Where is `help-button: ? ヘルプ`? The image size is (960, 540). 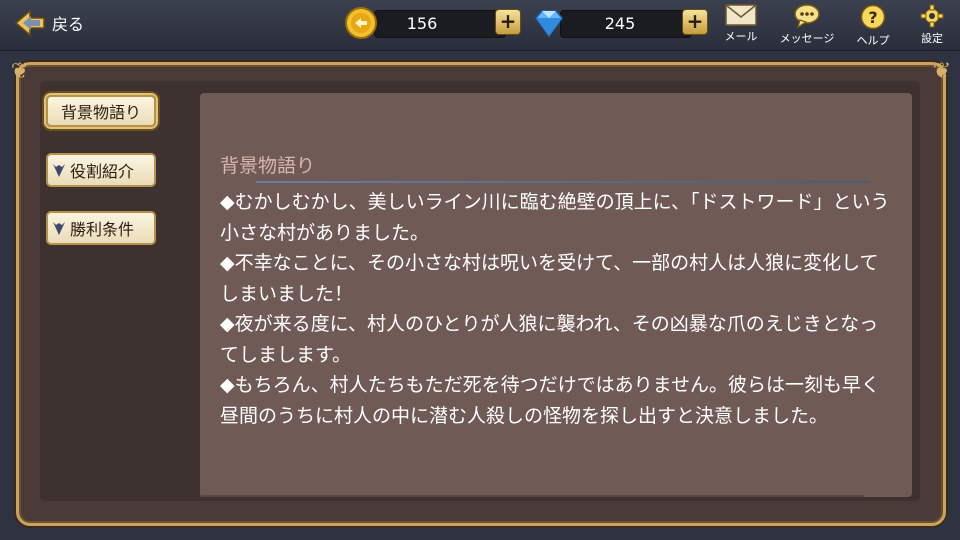
help-button: ? ヘルプ is located at coordinates (873, 26).